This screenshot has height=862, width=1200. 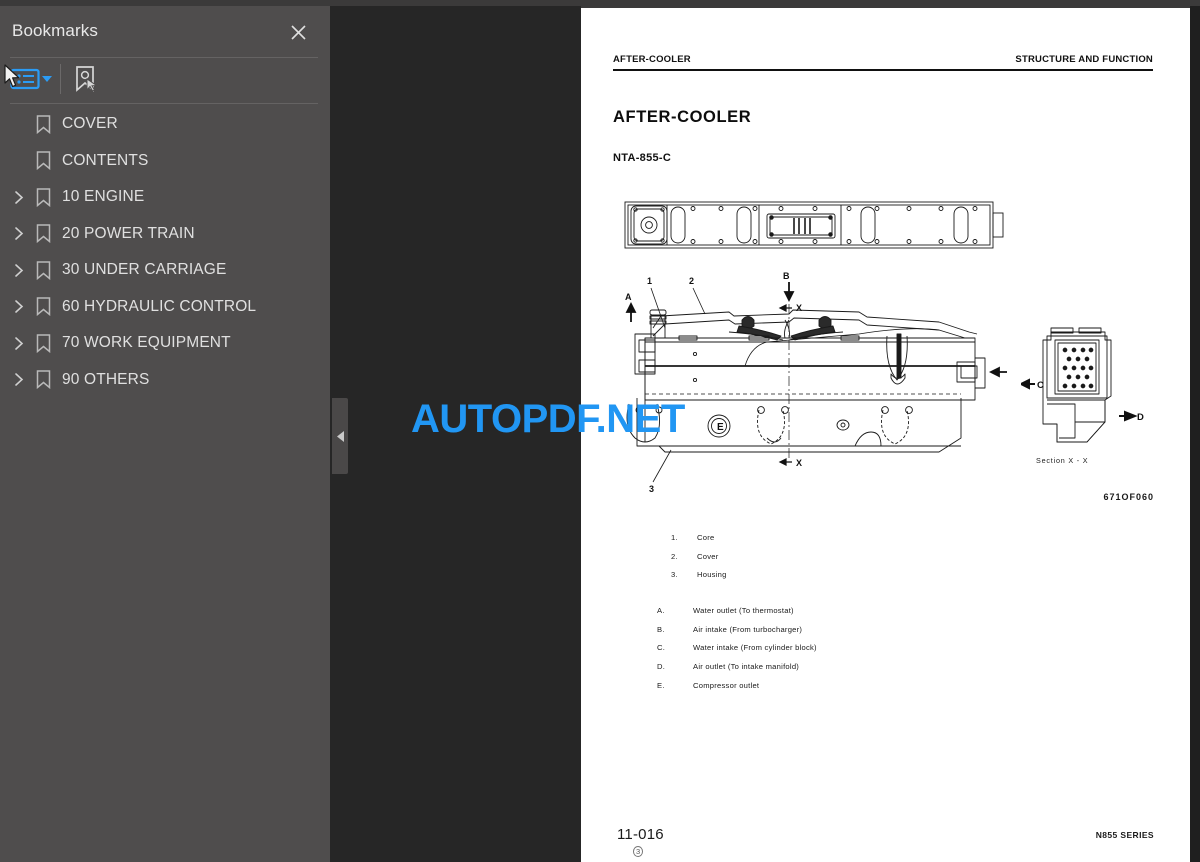 I want to click on bookmark-item-7: 90 OTHERS, so click(x=165, y=380).